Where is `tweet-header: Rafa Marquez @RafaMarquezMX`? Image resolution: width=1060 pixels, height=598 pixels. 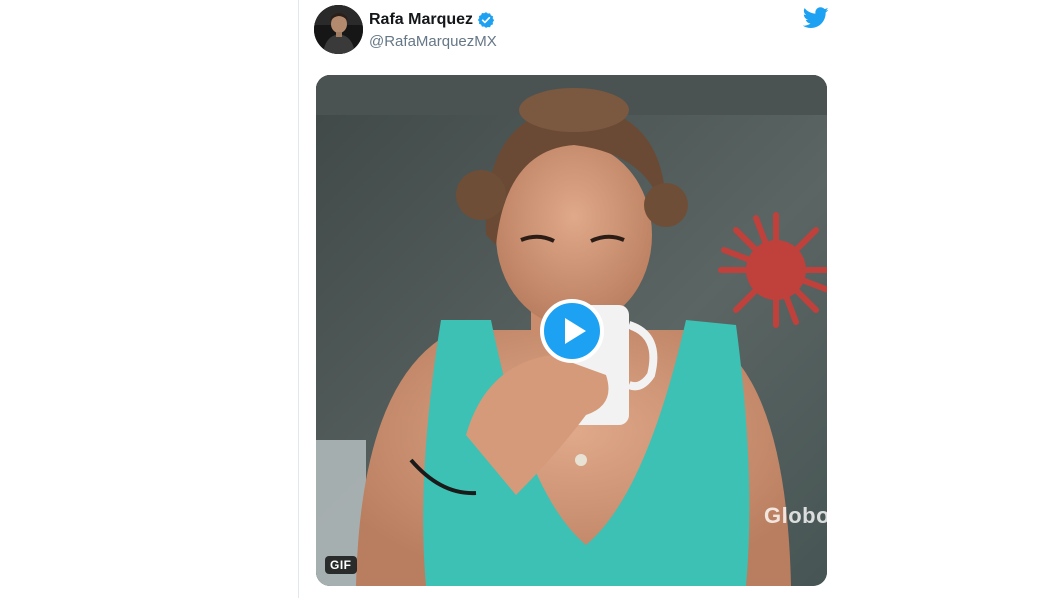 tweet-header: Rafa Marquez @RafaMarquezMX is located at coordinates (574, 30).